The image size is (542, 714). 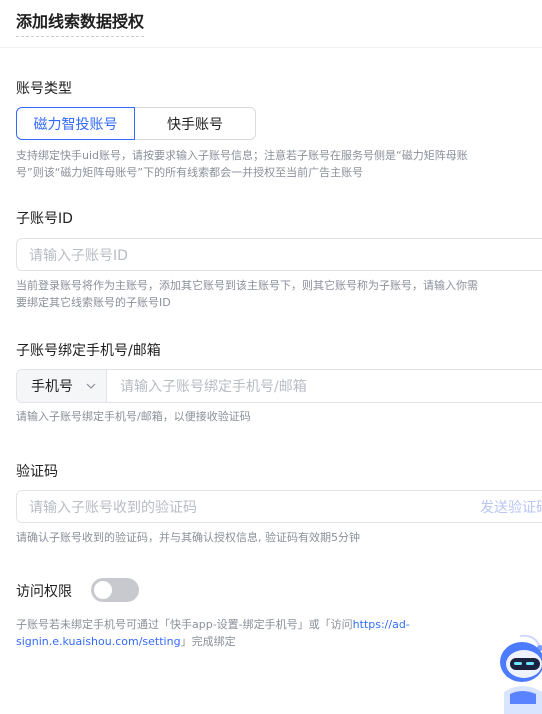 I want to click on contact-field: 手机号 请输入子账号绑定手机号/邮箱, so click(x=279, y=386).